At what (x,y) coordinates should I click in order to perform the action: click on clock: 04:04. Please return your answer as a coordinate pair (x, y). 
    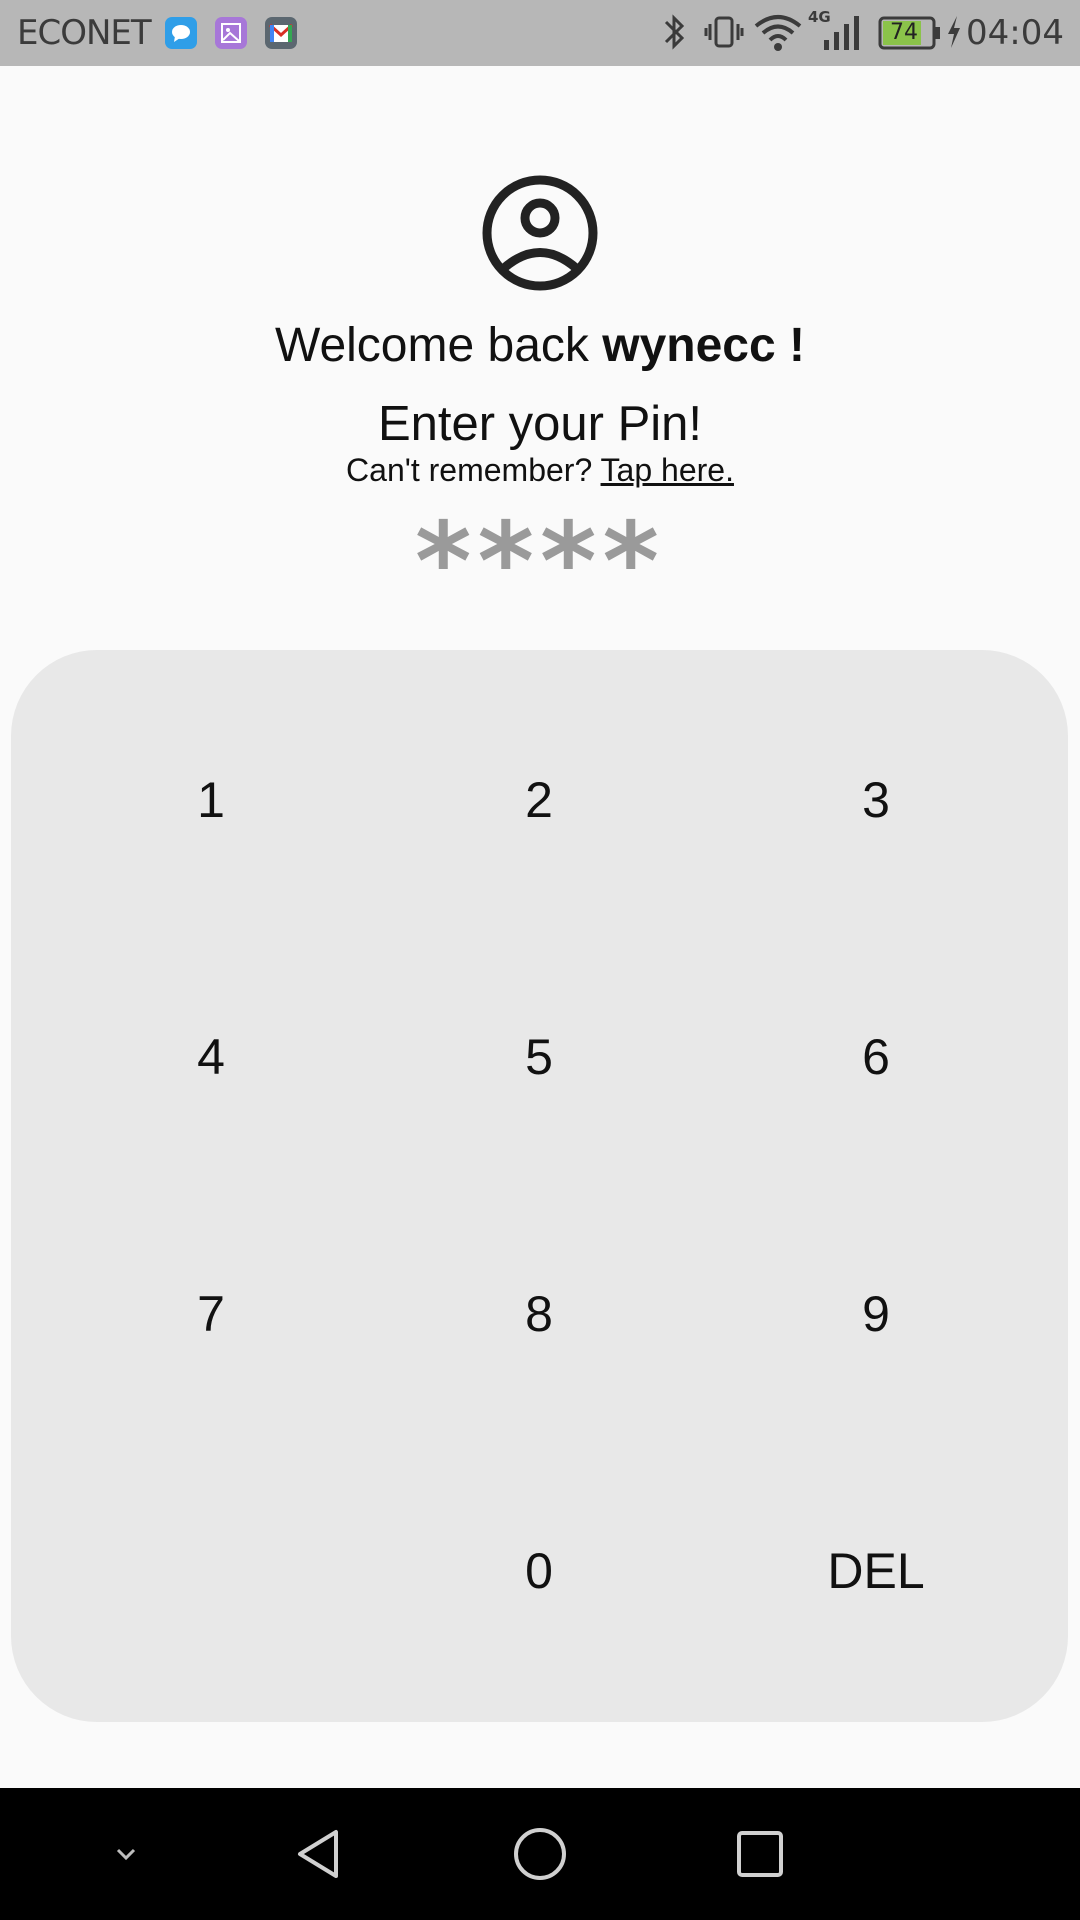
    Looking at the image, I should click on (1015, 33).